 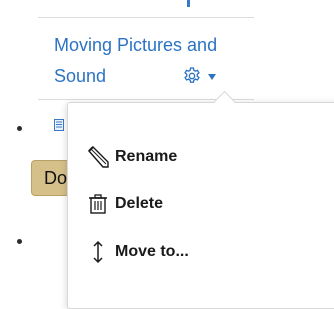 I want to click on move-vertical-icon, so click(x=98, y=252).